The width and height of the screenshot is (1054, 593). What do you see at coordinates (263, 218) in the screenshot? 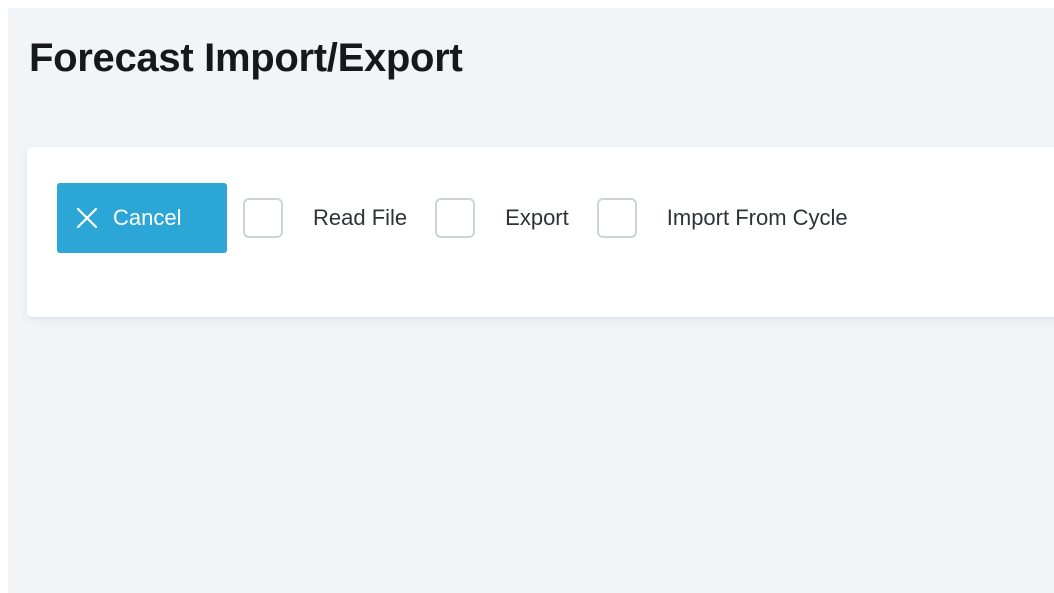
I see `read-file-checkbox` at bounding box center [263, 218].